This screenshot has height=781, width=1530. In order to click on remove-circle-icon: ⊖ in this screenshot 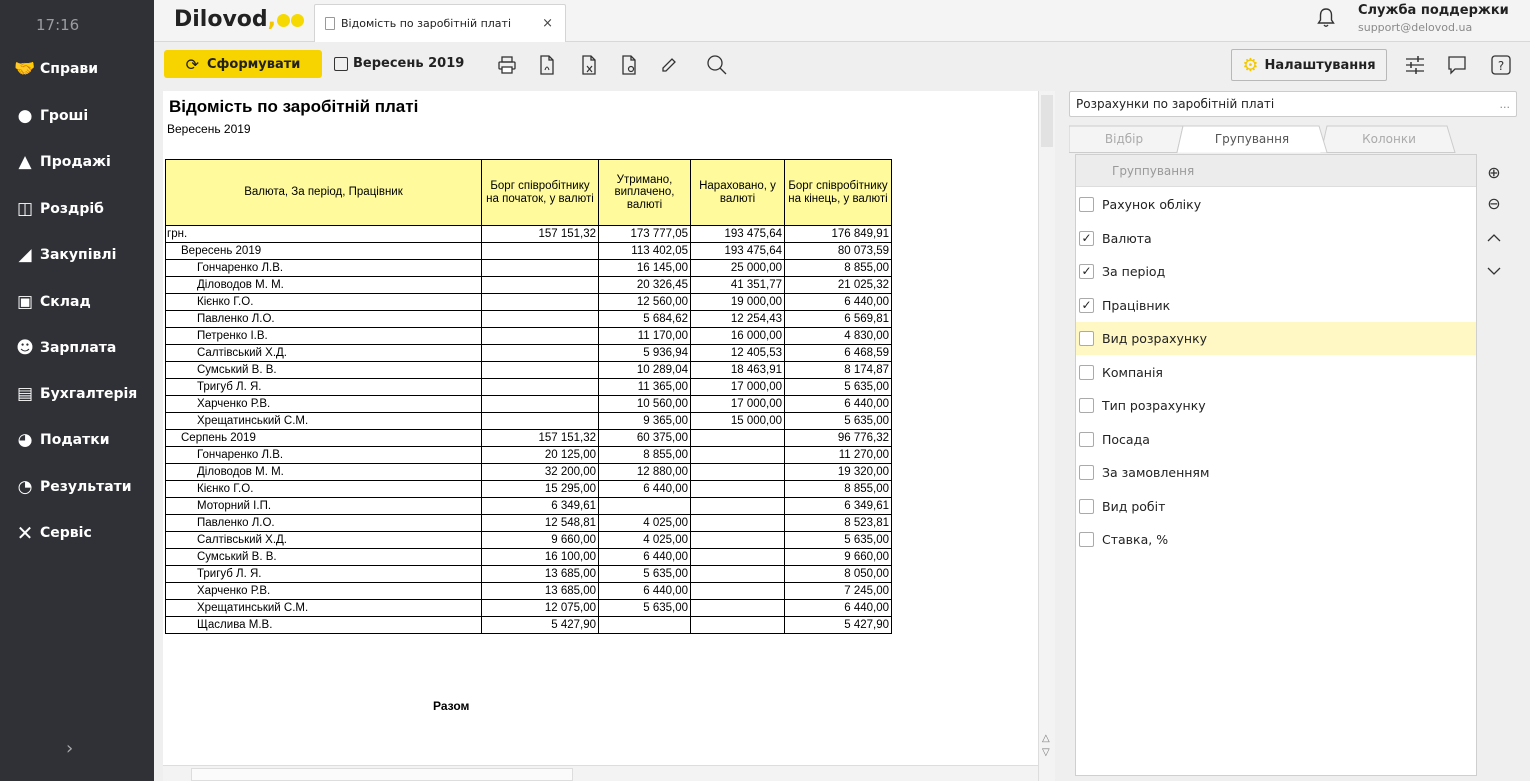, I will do `click(1494, 203)`.